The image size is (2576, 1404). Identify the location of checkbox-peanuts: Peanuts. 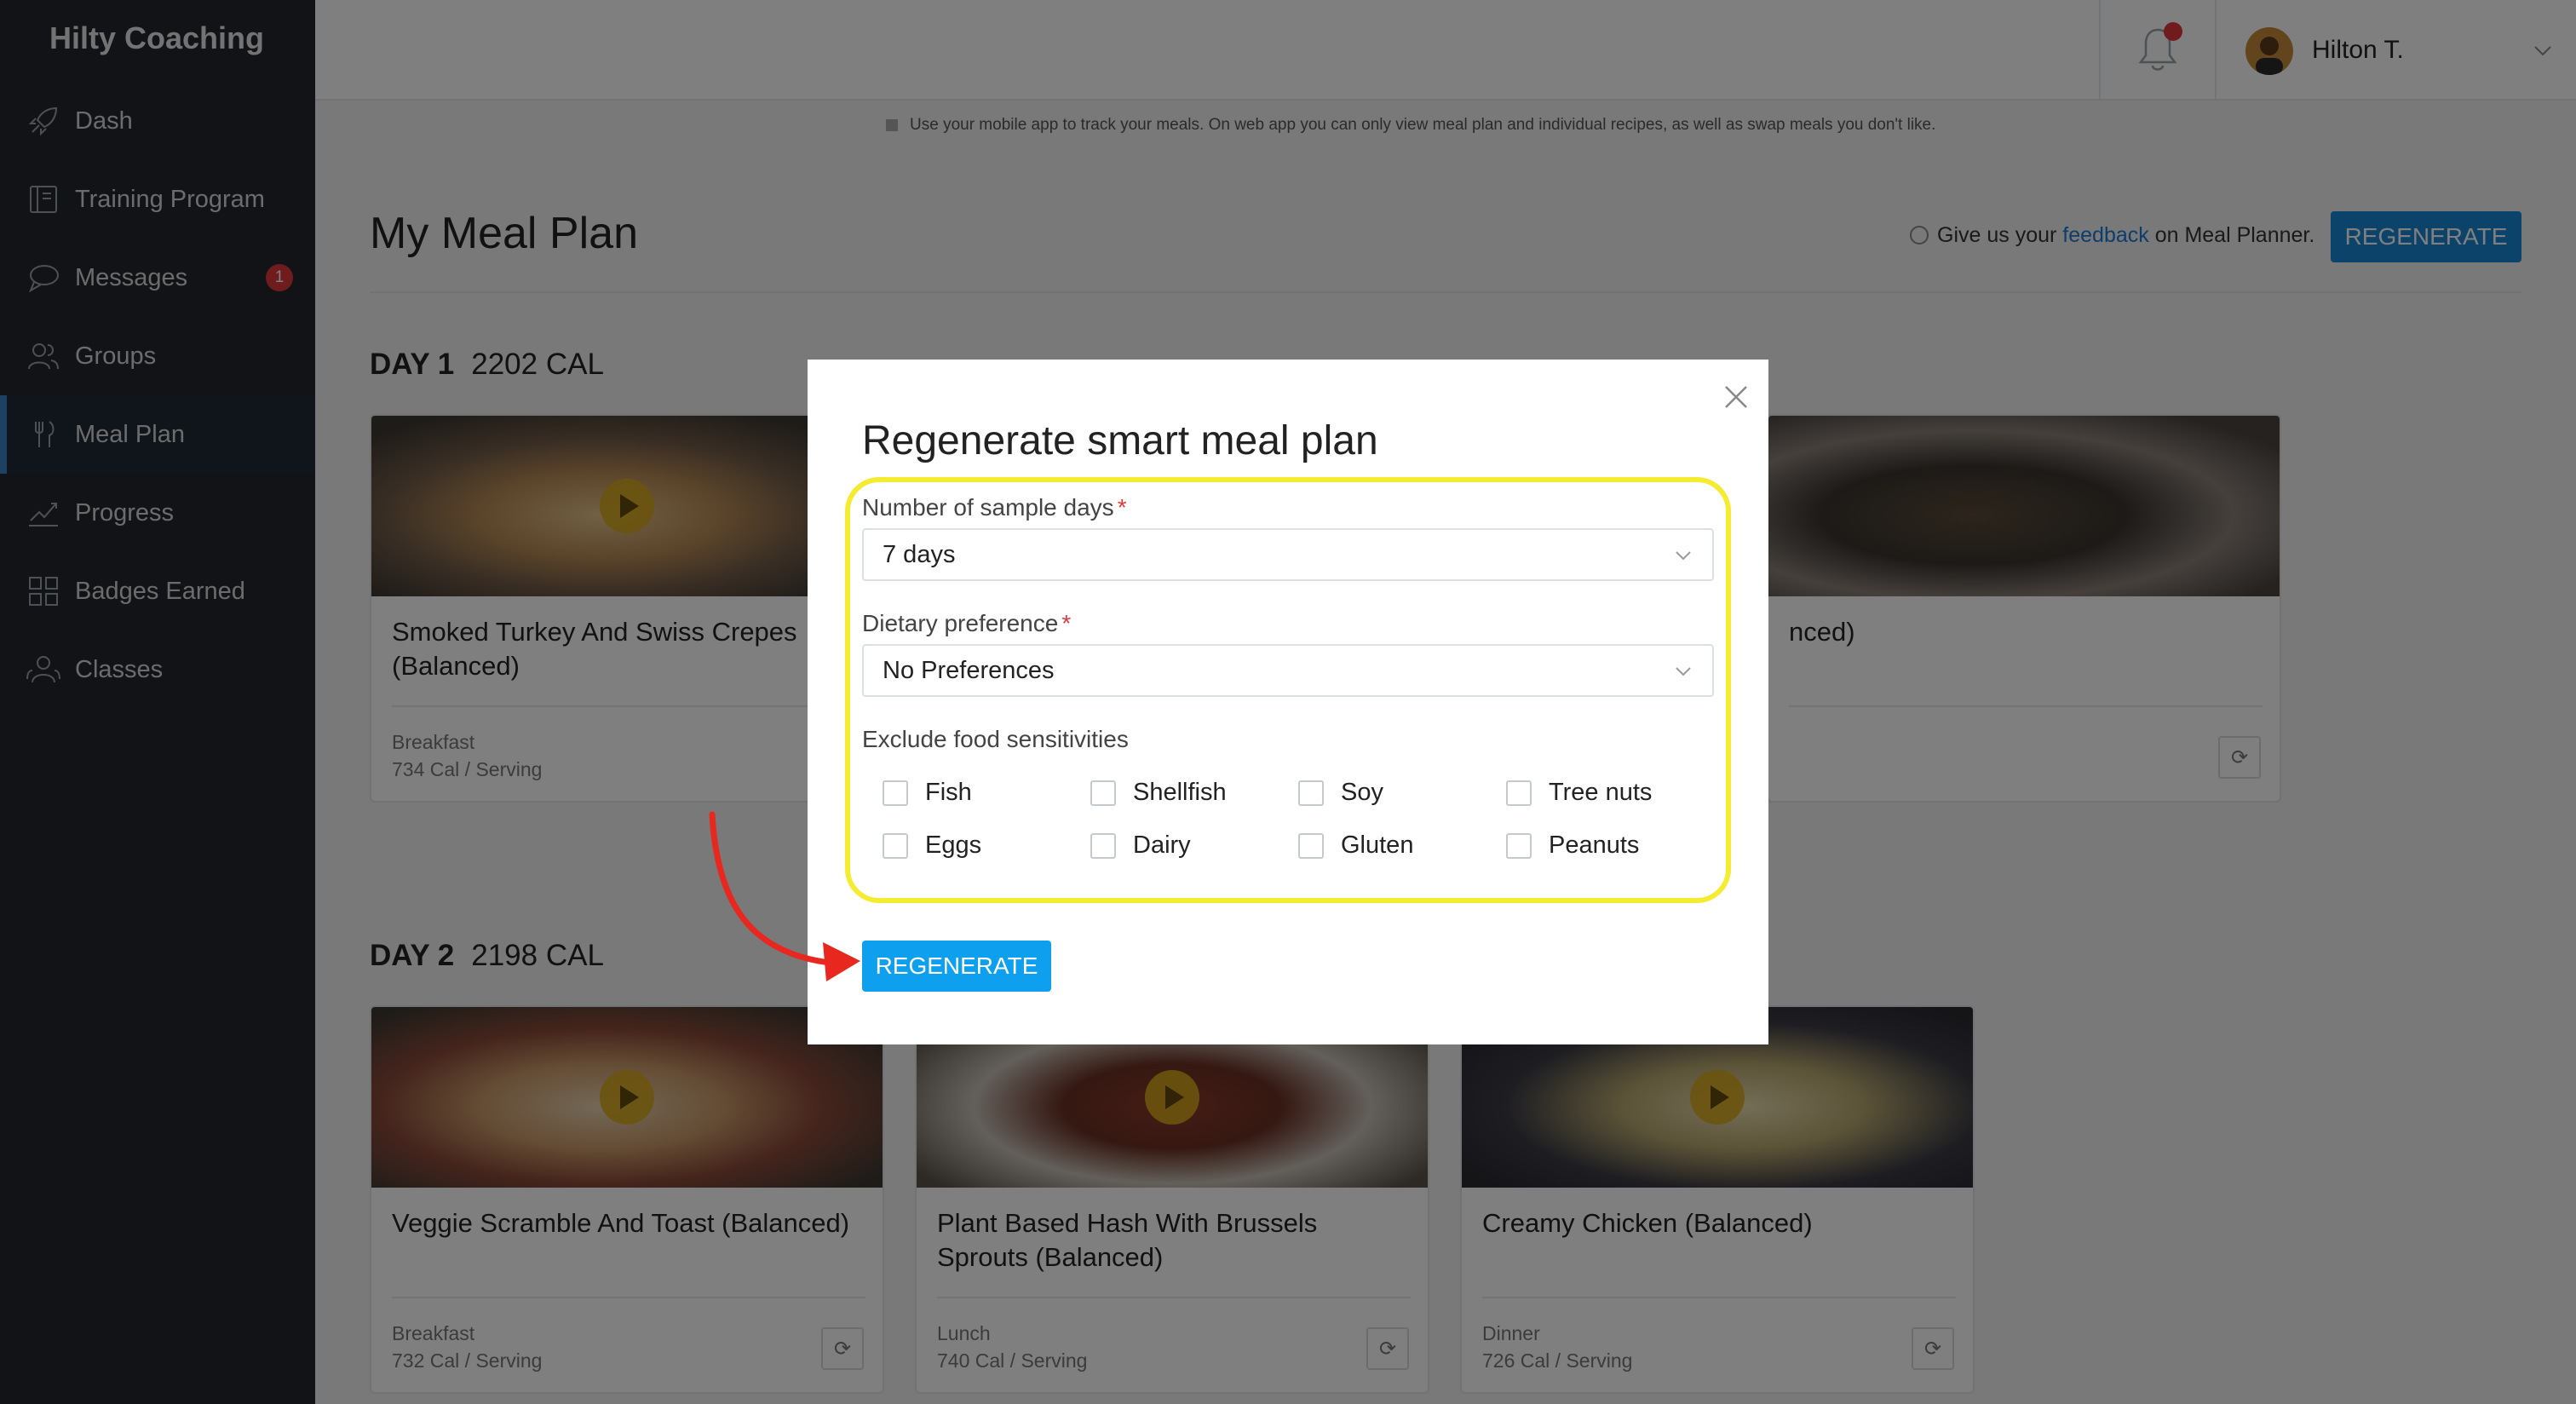
(1573, 845).